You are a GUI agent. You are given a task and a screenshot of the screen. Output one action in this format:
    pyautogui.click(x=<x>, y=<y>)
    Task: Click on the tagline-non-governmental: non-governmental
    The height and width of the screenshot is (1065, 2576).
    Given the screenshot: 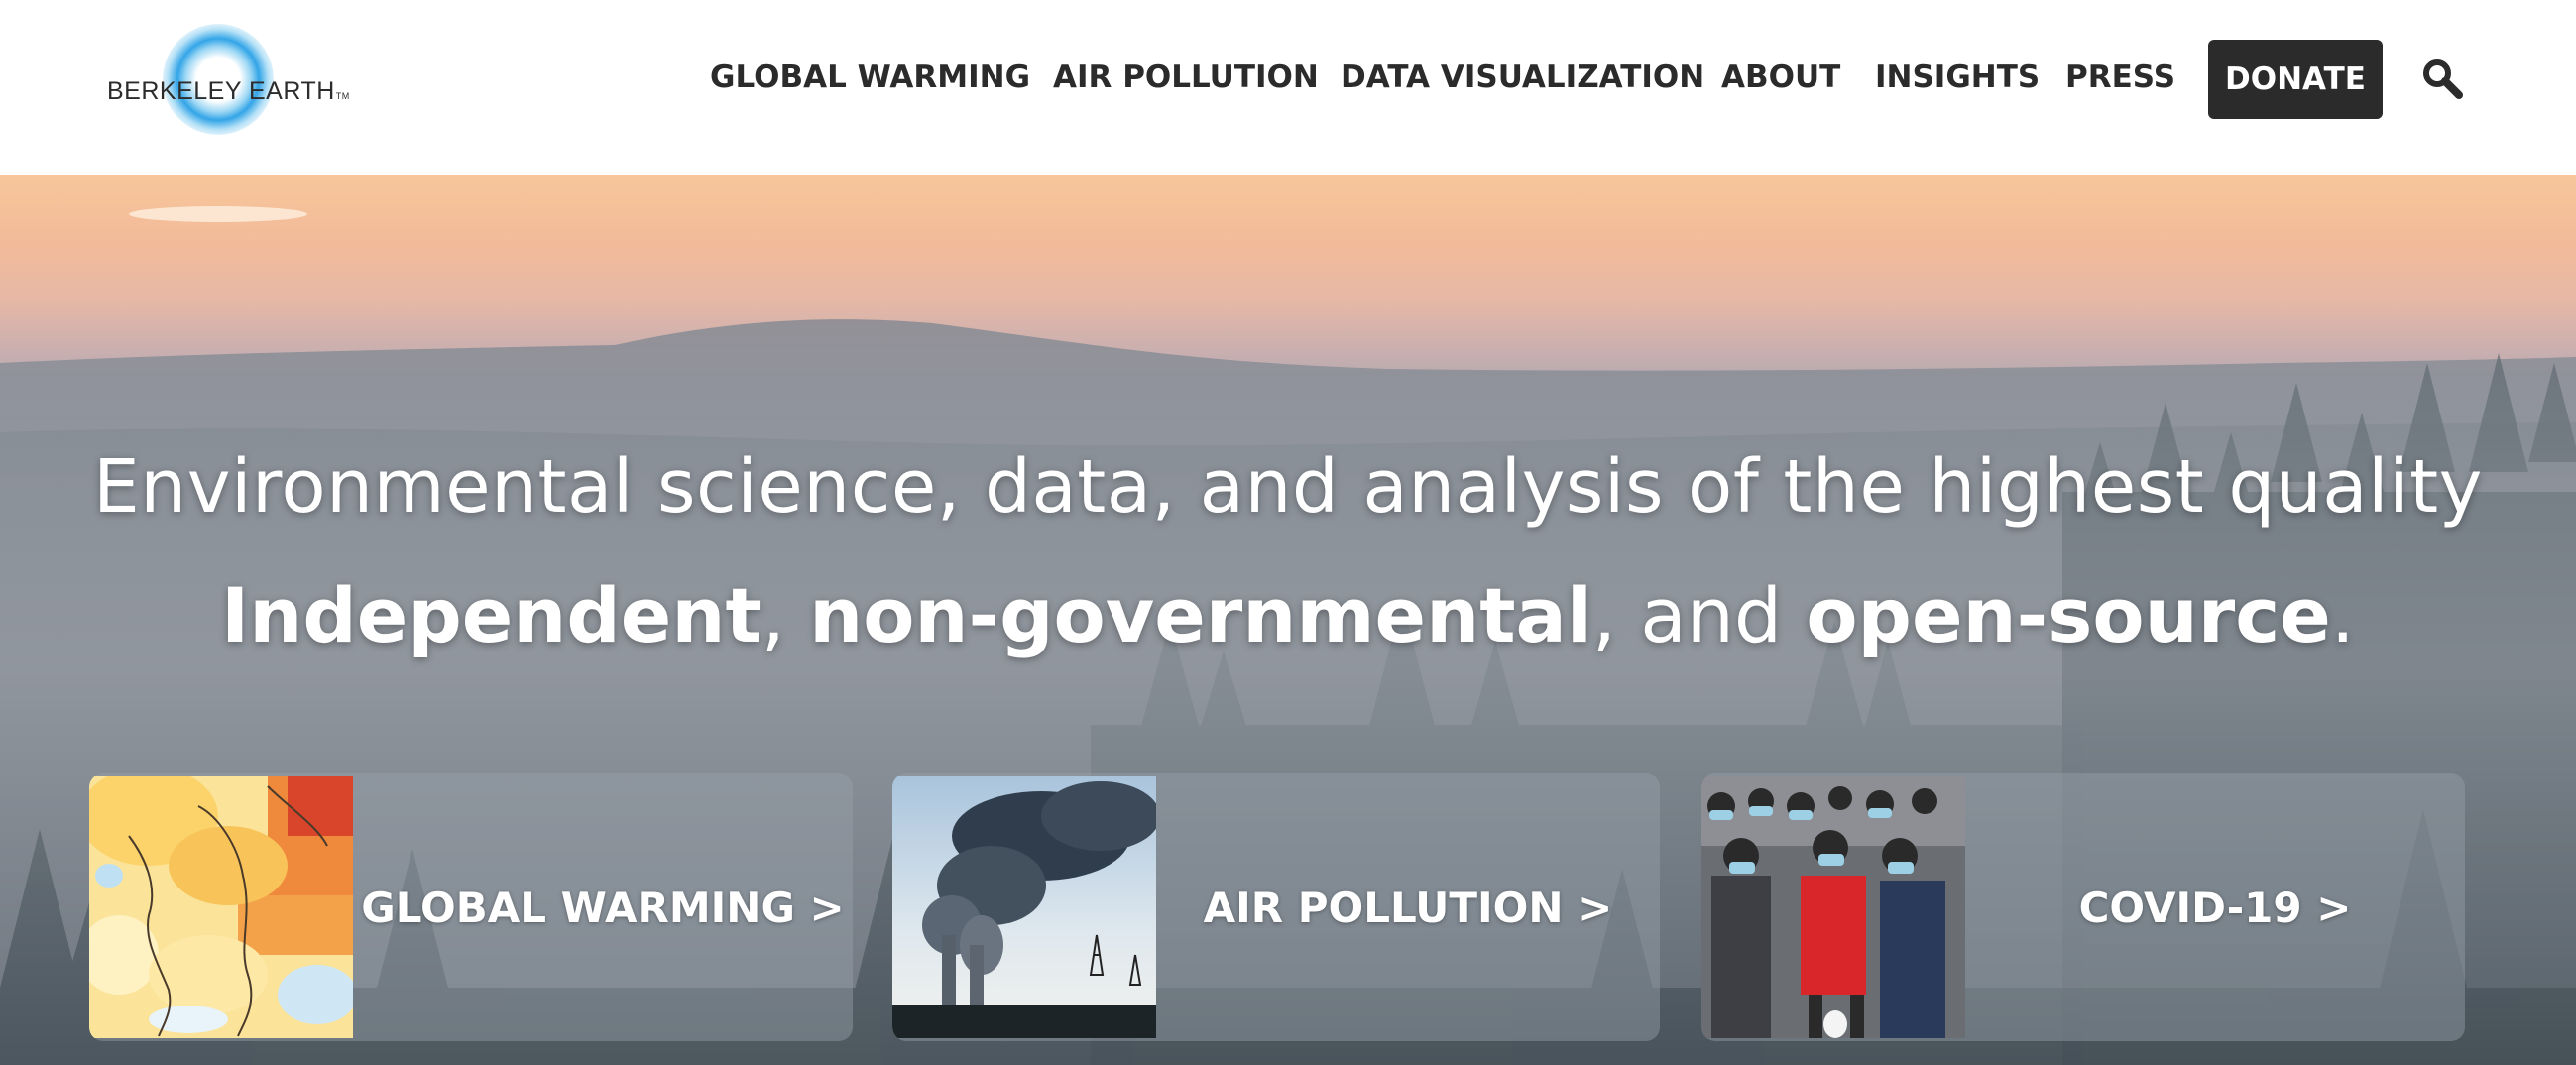 What is the action you would take?
    pyautogui.click(x=1200, y=615)
    